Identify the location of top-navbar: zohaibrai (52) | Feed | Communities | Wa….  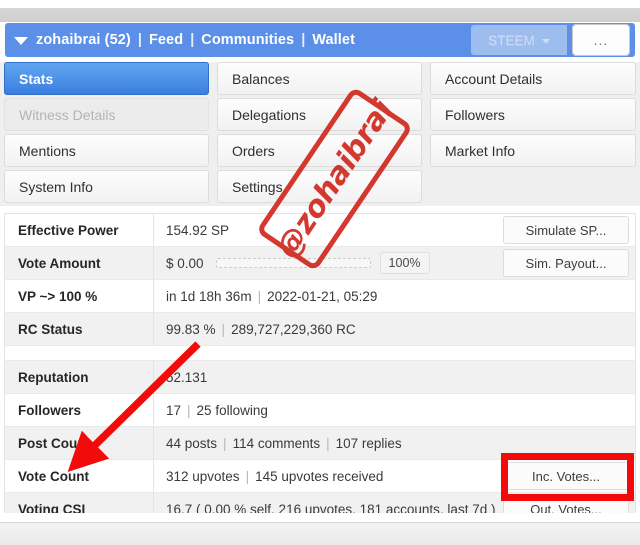
(320, 40).